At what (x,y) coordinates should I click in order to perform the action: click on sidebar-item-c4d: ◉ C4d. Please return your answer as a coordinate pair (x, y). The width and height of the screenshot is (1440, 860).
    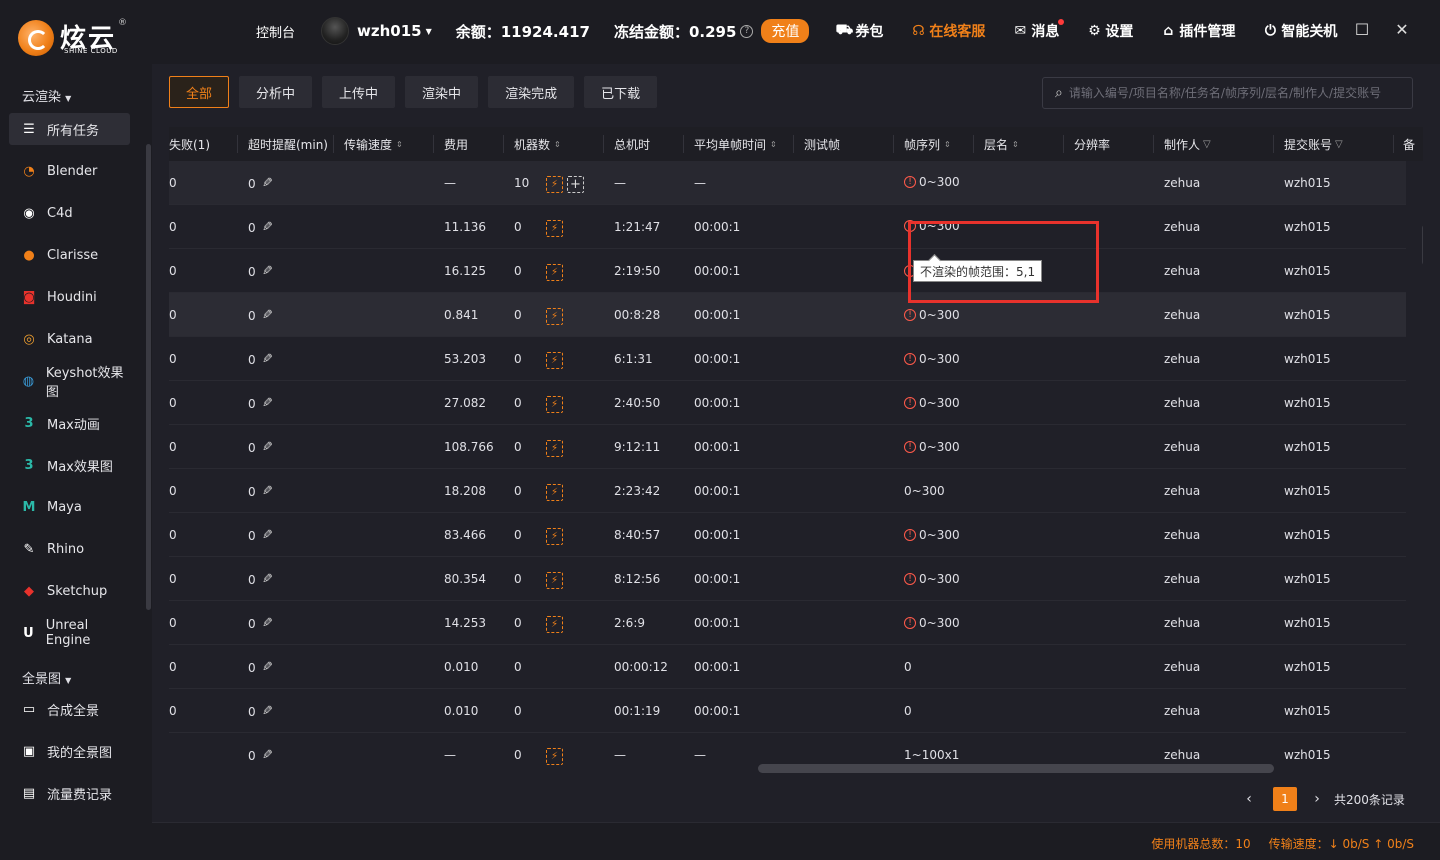
    Looking at the image, I should click on (69, 213).